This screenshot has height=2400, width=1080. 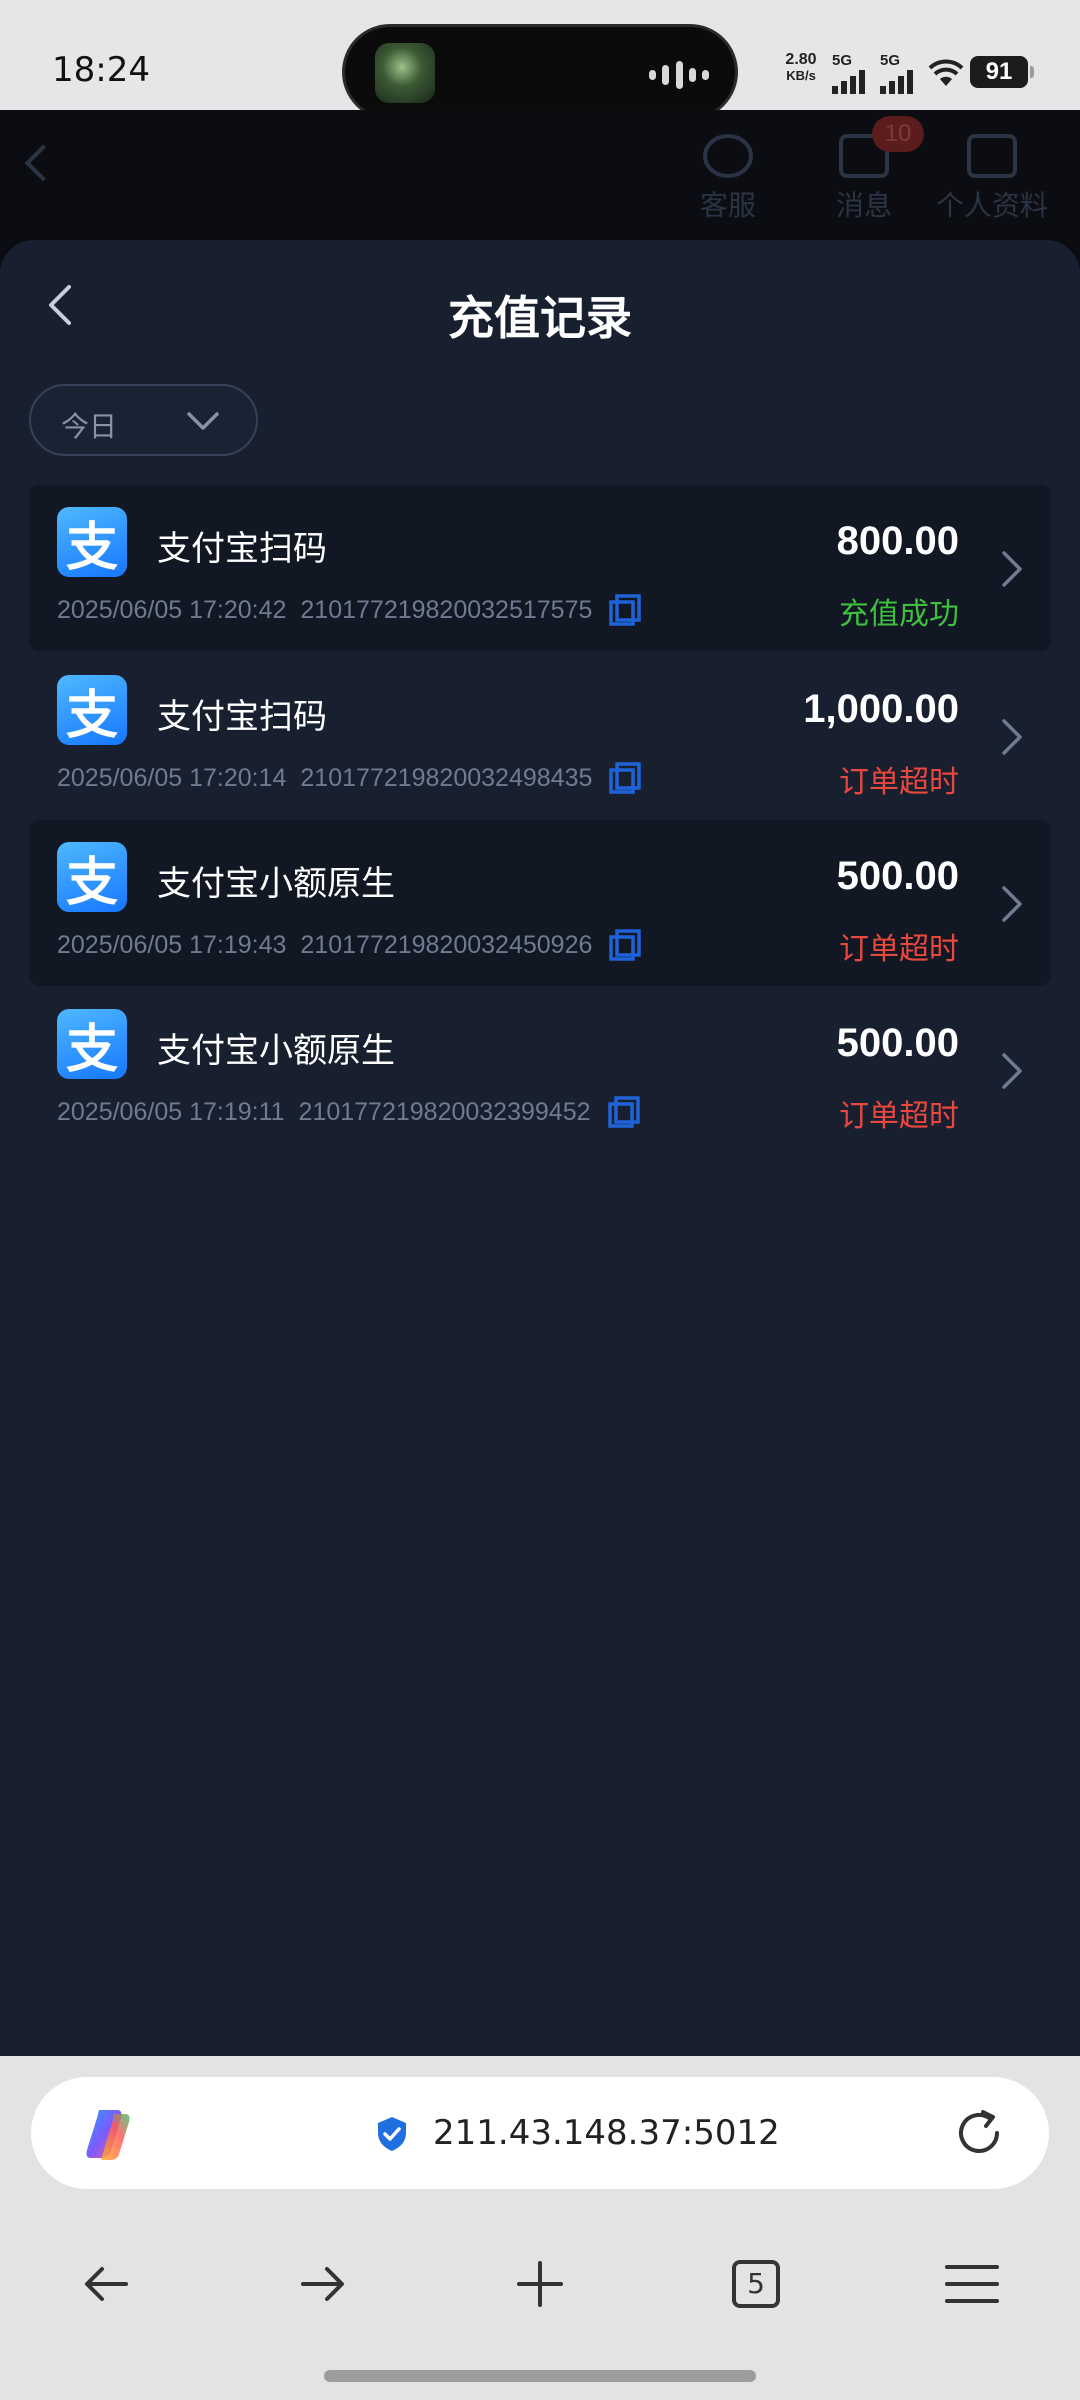 I want to click on audio-wave-icon, so click(x=679, y=75).